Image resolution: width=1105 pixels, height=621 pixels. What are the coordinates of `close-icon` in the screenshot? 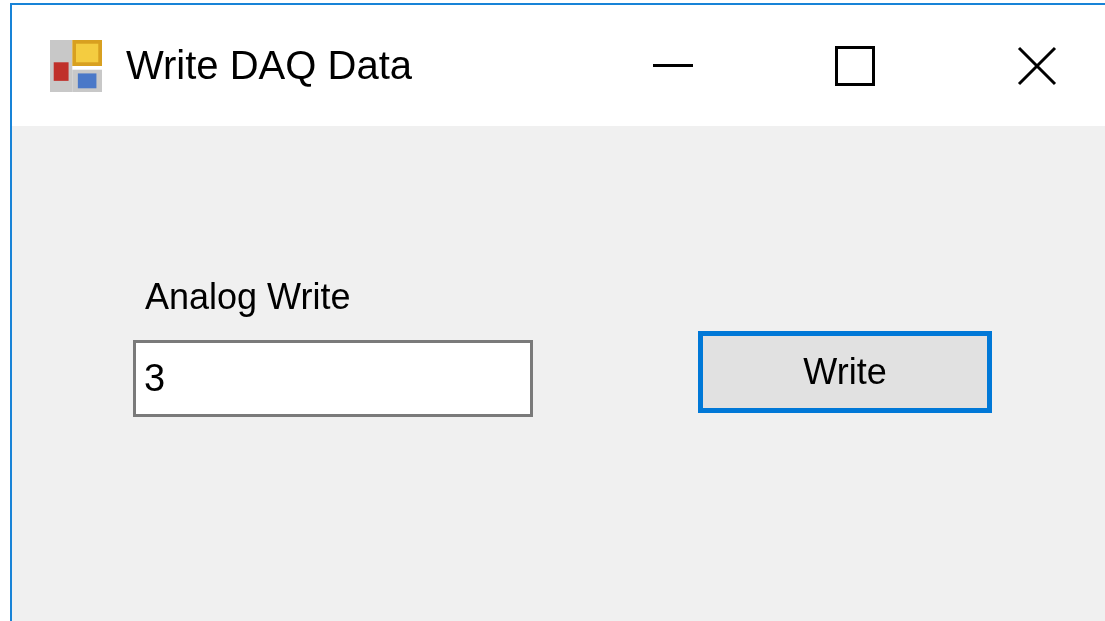 It's located at (1037, 65).